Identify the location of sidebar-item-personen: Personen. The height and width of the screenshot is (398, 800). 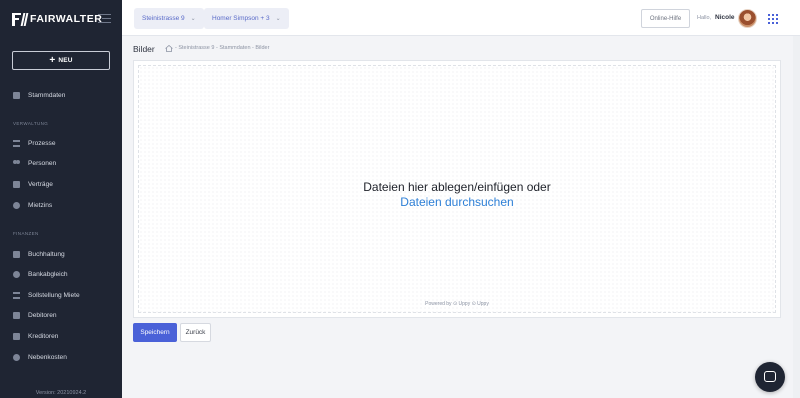
(34, 163).